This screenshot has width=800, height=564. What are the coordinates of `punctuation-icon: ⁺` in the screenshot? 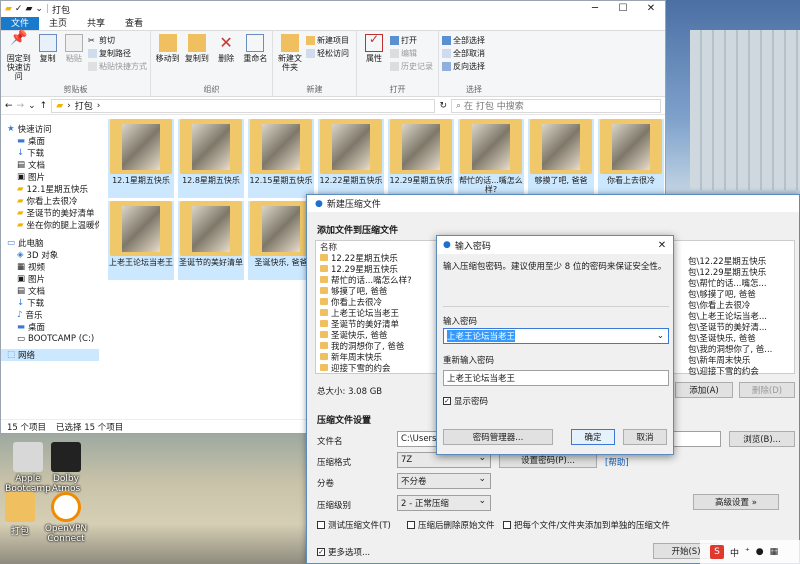 It's located at (747, 552).